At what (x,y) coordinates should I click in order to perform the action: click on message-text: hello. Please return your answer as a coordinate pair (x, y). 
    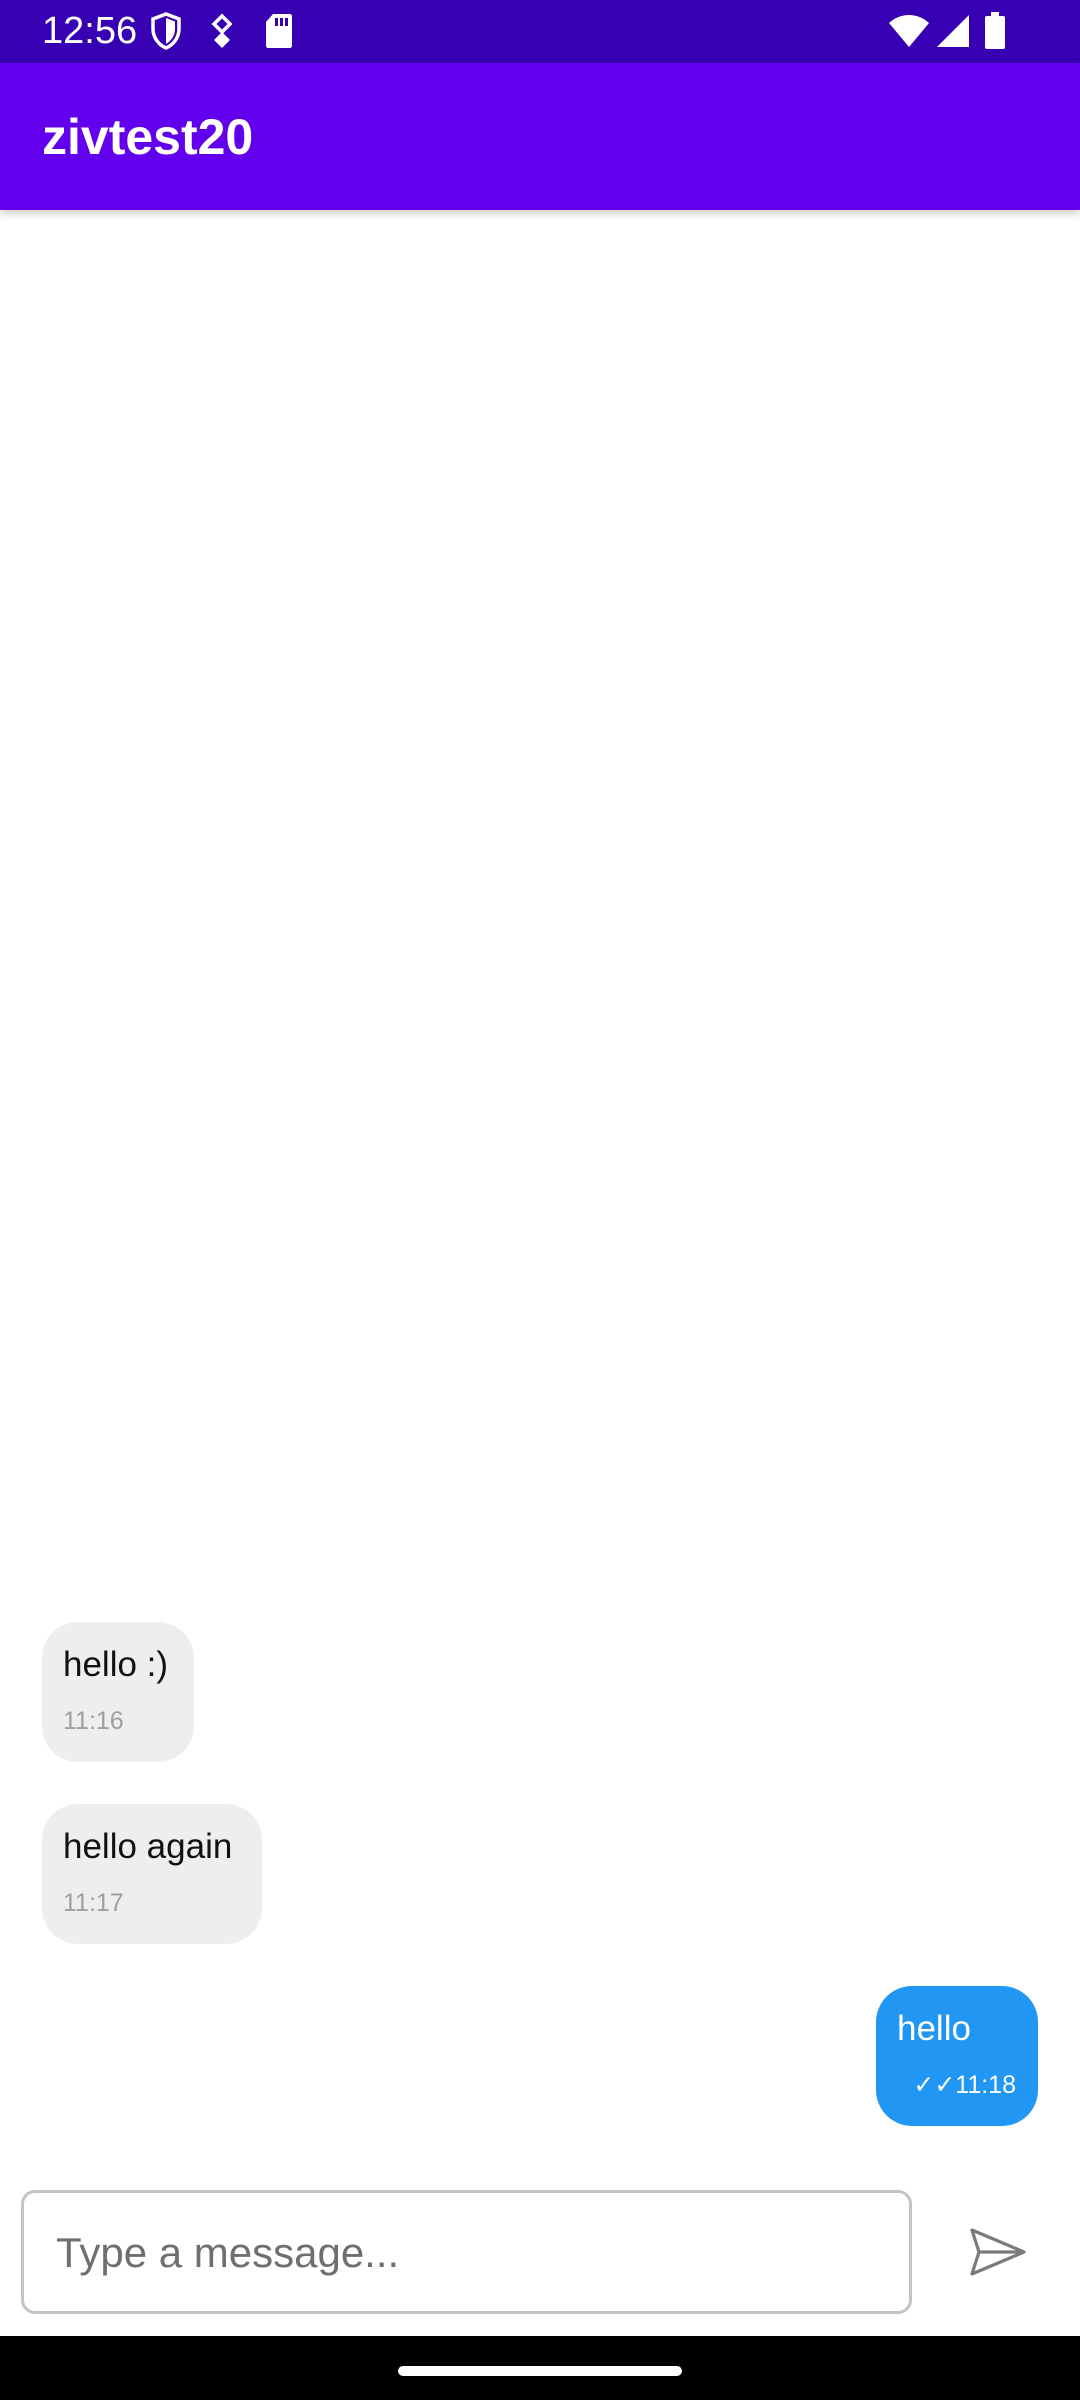
    Looking at the image, I should click on (934, 2028).